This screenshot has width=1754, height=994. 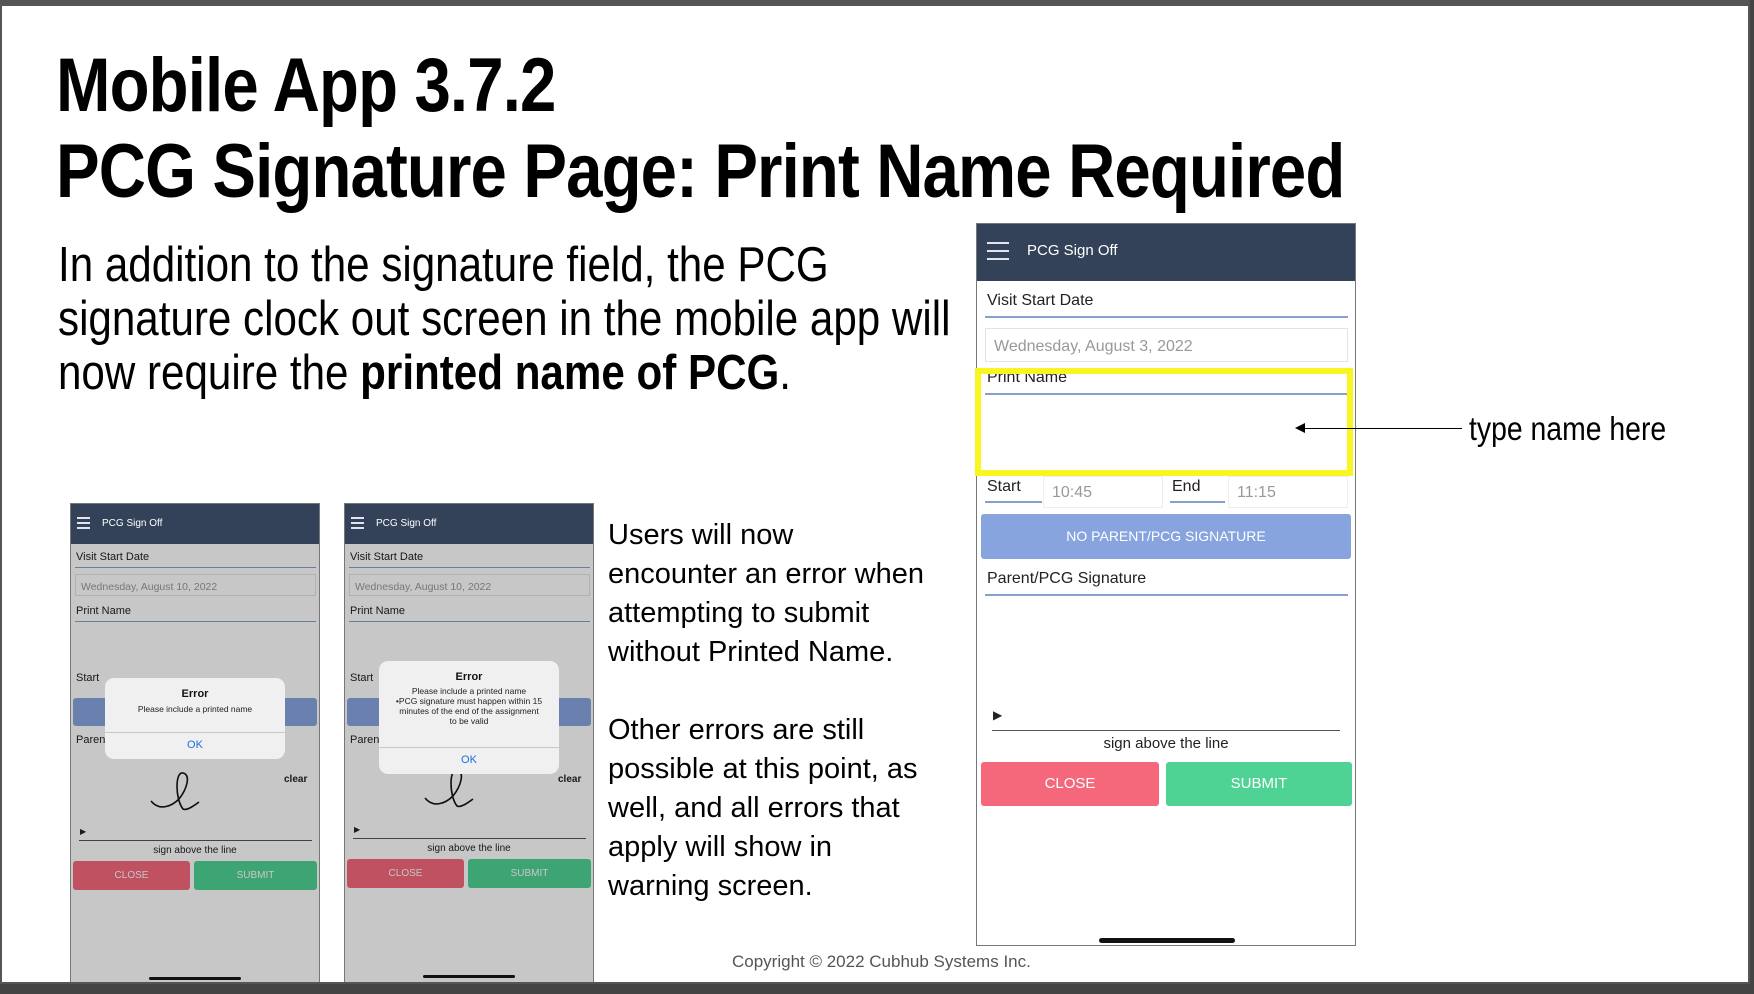 I want to click on dialog-message: minutes of the end of the assignment, so click(x=469, y=711).